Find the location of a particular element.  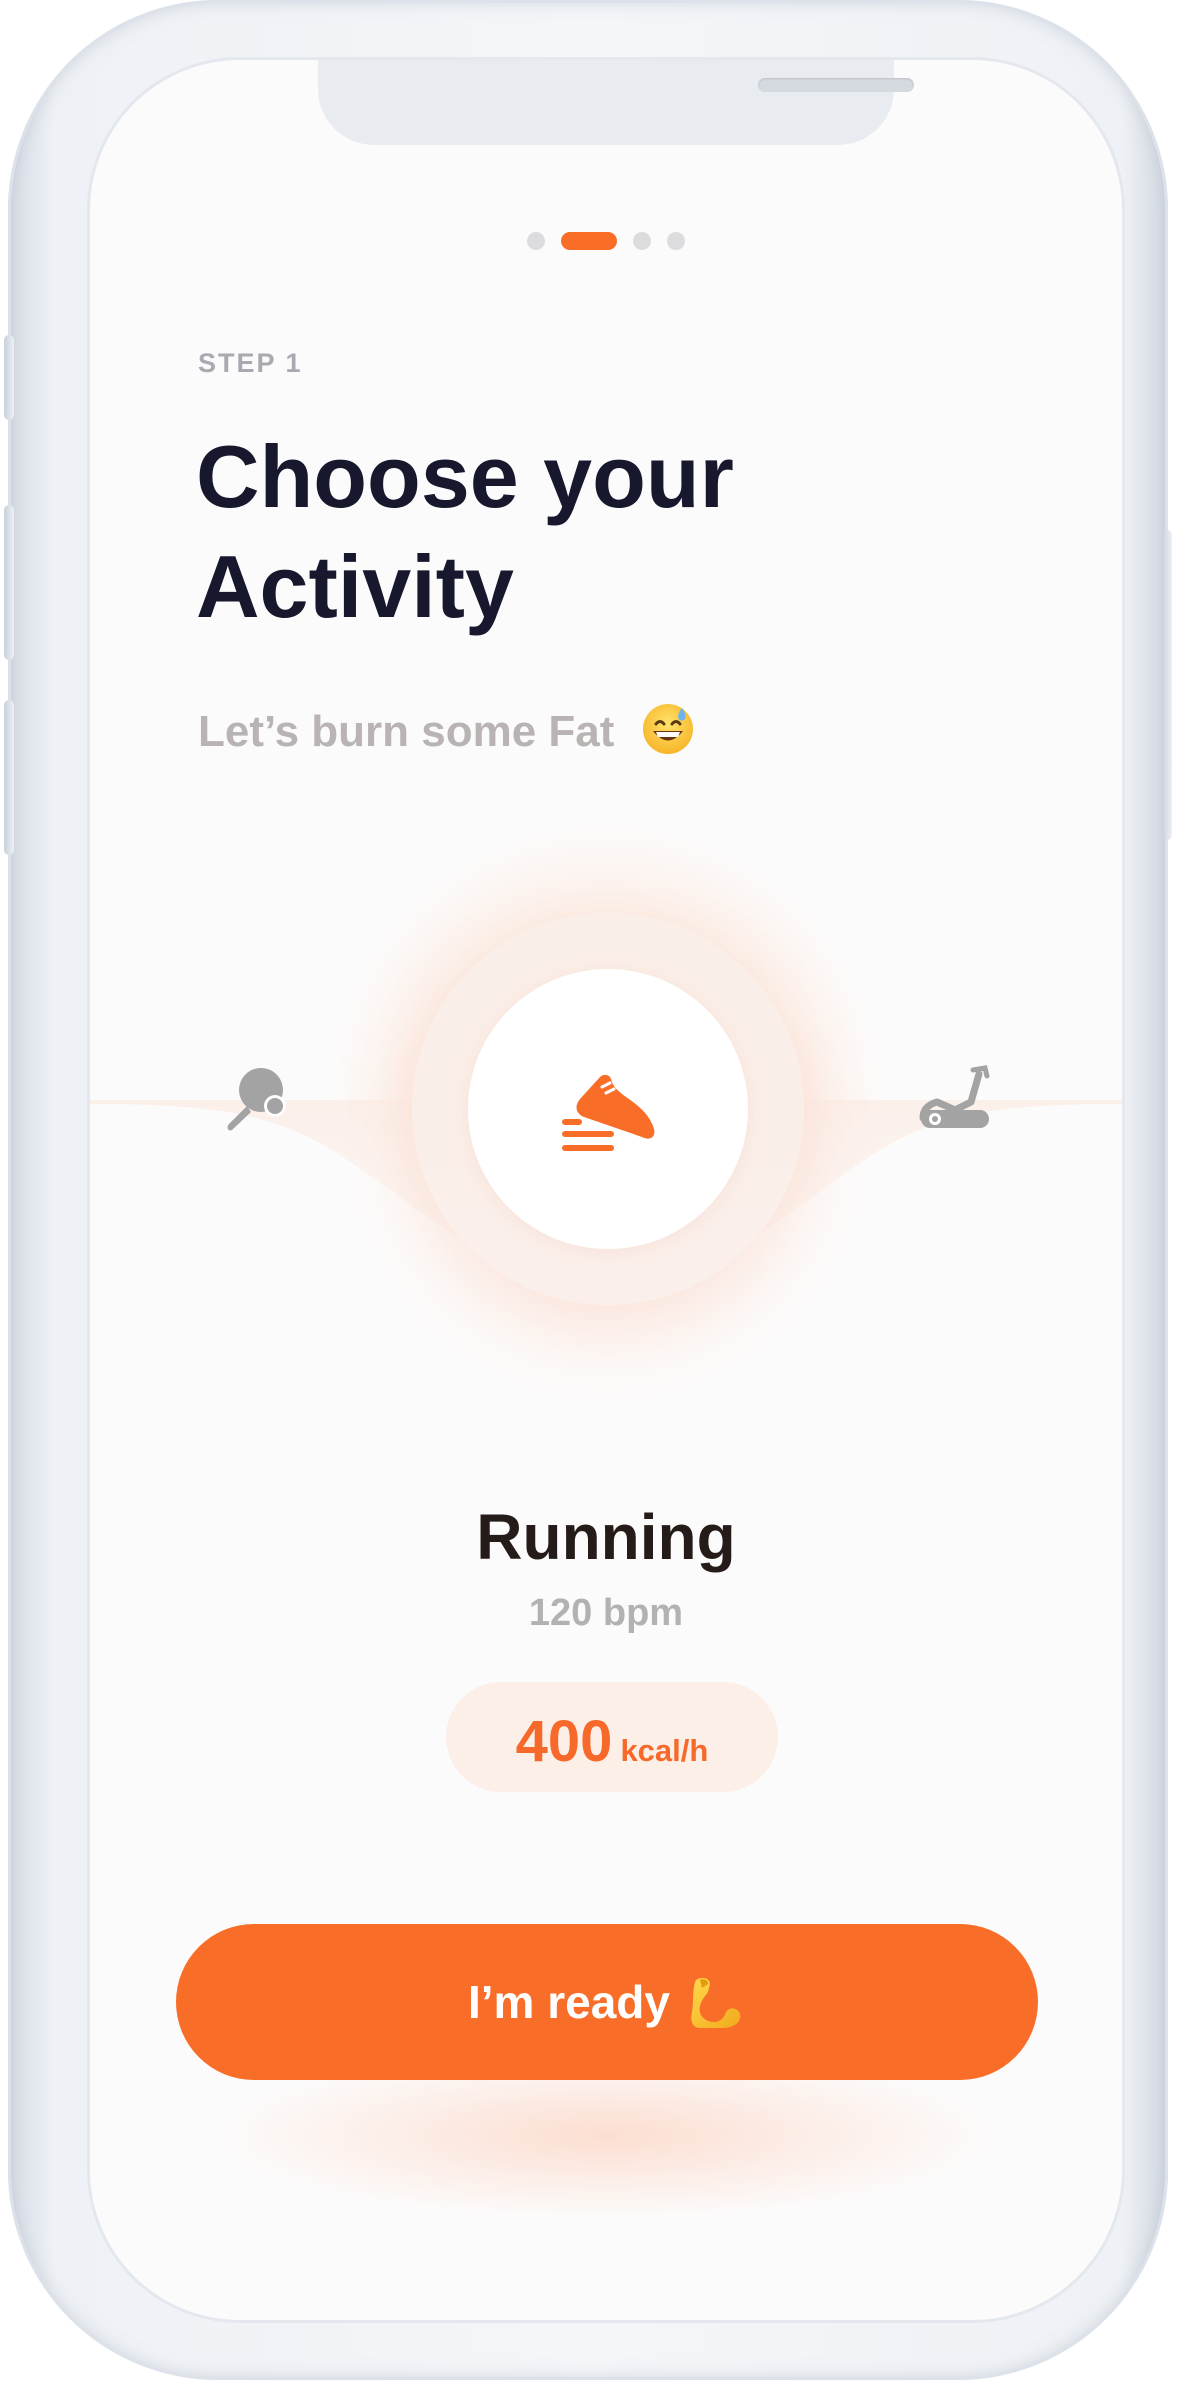

mute-switch is located at coordinates (9, 377).